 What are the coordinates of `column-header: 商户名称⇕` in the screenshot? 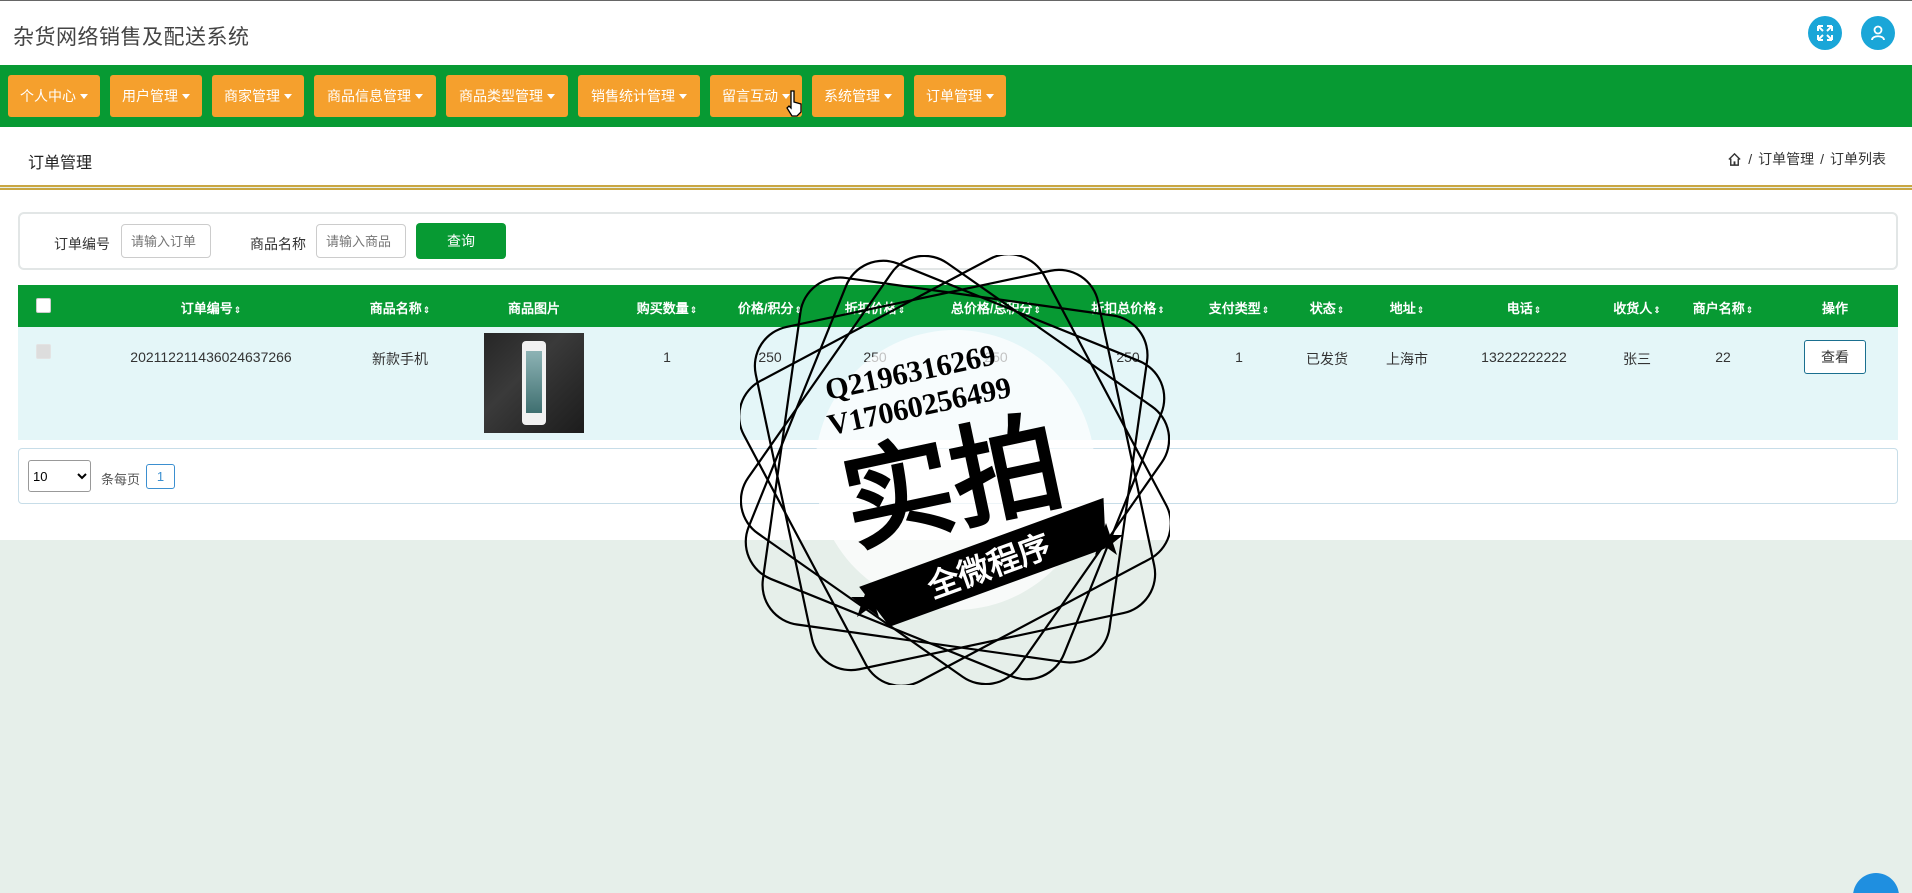 It's located at (1723, 307).